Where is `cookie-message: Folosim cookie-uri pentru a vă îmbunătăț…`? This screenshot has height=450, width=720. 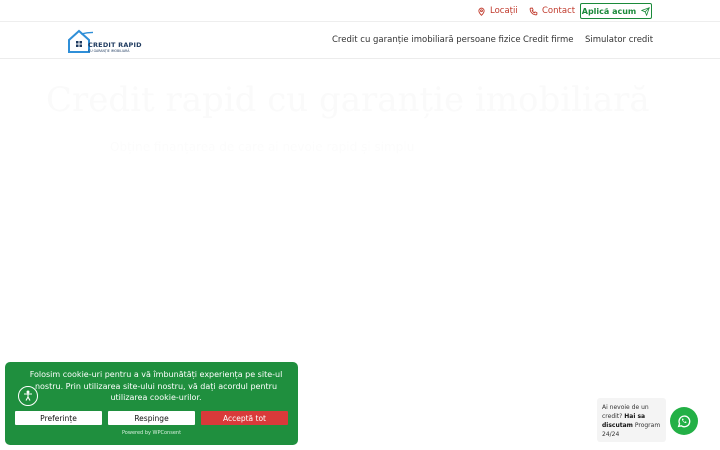
cookie-message: Folosim cookie-uri pentru a vă îmbunătăț… is located at coordinates (156, 386).